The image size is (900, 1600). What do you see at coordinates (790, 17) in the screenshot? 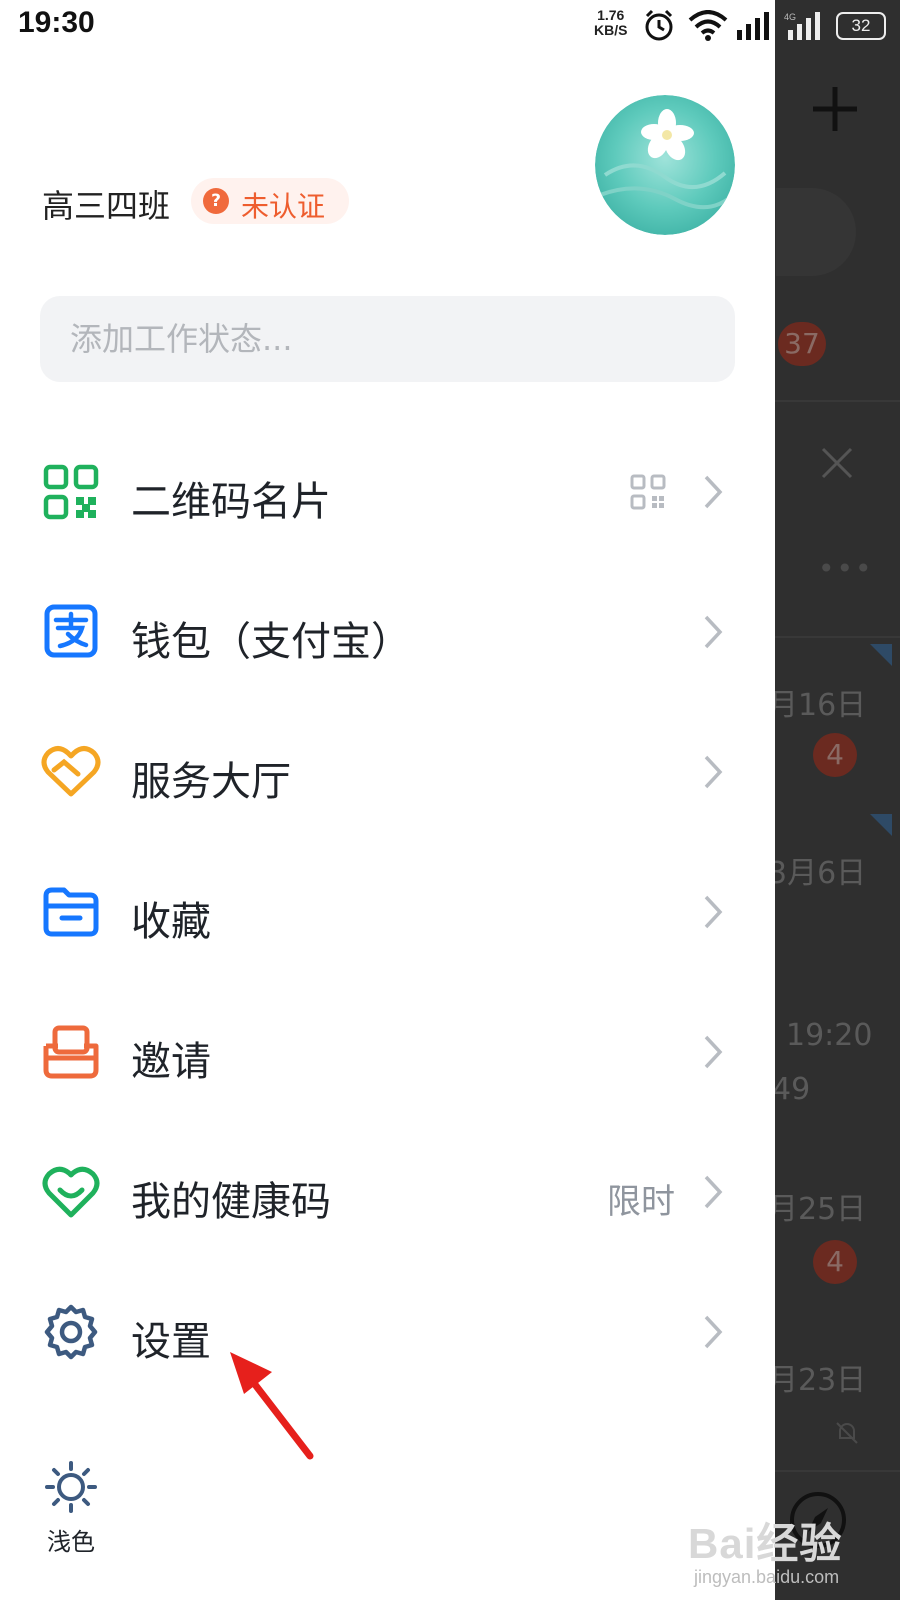
I see `svg-text: 4G` at bounding box center [790, 17].